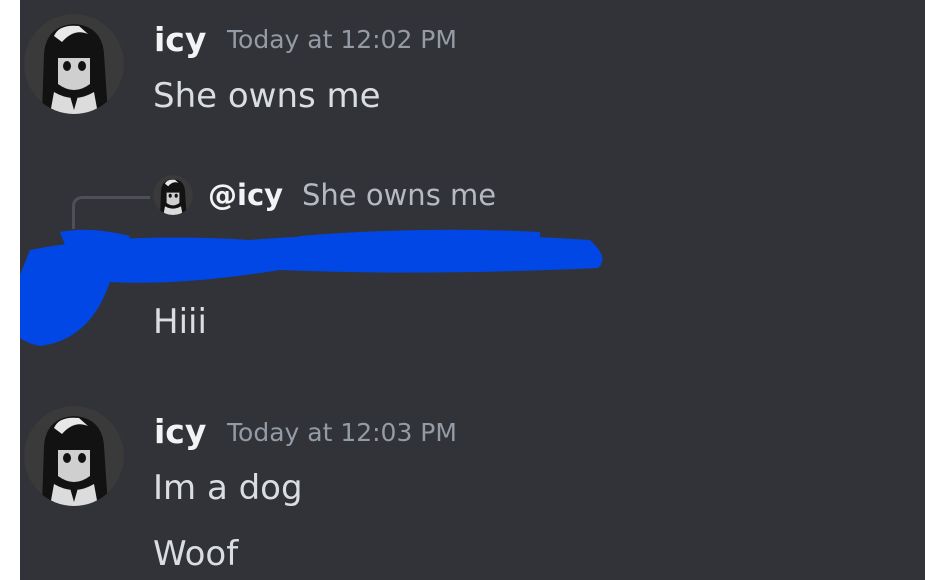 The width and height of the screenshot is (925, 580). I want to click on reply-mention: @icy, so click(245, 195).